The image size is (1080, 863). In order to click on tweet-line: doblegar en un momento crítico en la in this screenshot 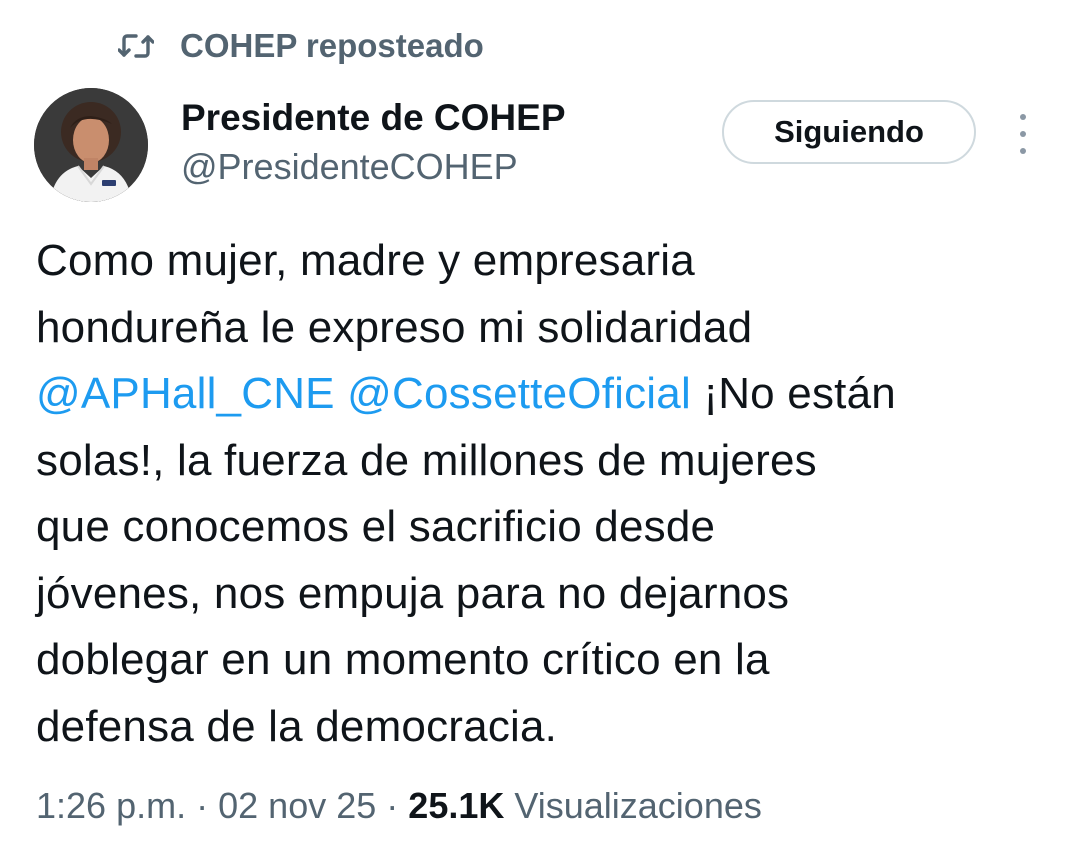, I will do `click(403, 659)`.